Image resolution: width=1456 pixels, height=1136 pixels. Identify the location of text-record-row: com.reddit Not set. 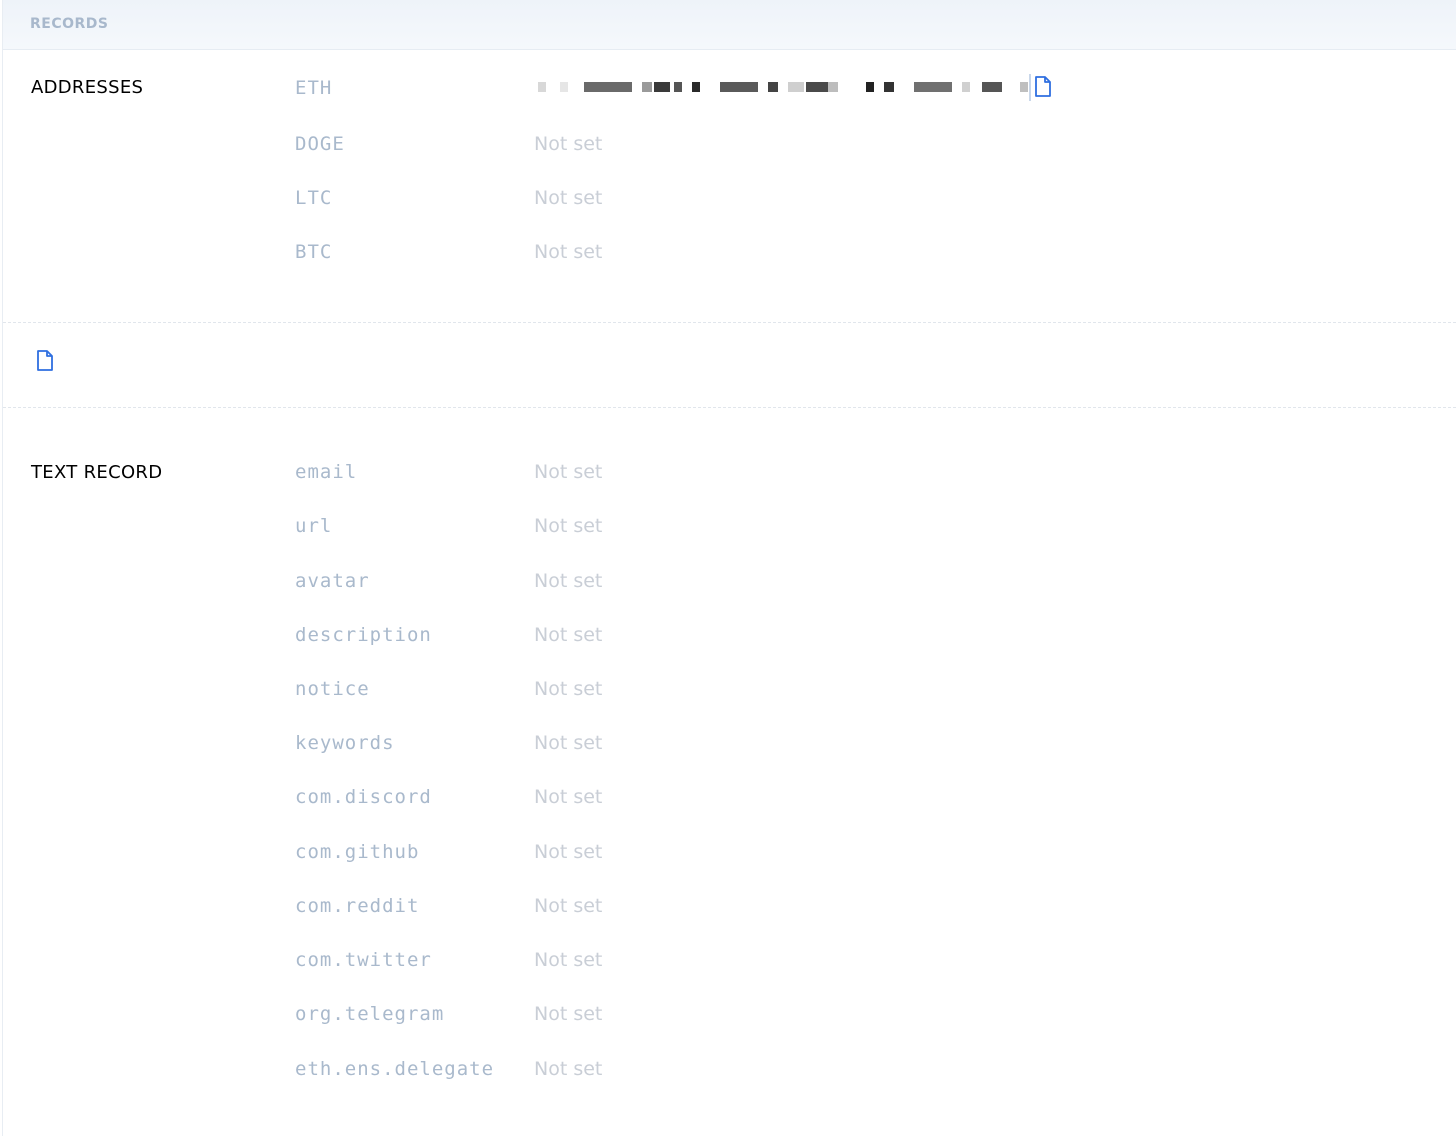
(729, 910).